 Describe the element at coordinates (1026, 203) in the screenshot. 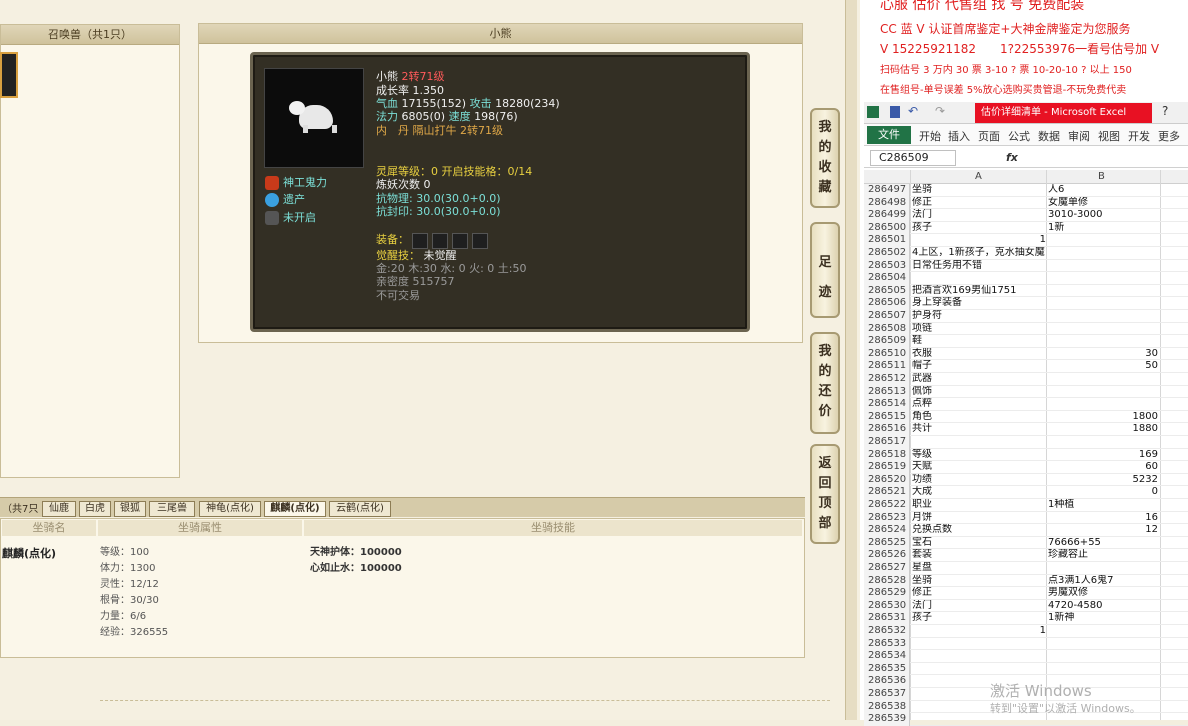

I see `table-row: 286498 修正 女魔单修` at that location.